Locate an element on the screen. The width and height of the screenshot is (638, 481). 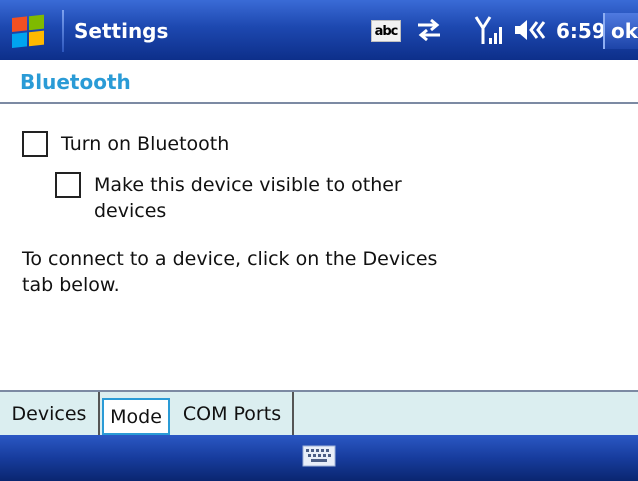
turn-on-bluetooth-label: Turn on Bluetooth is located at coordinates (145, 144).